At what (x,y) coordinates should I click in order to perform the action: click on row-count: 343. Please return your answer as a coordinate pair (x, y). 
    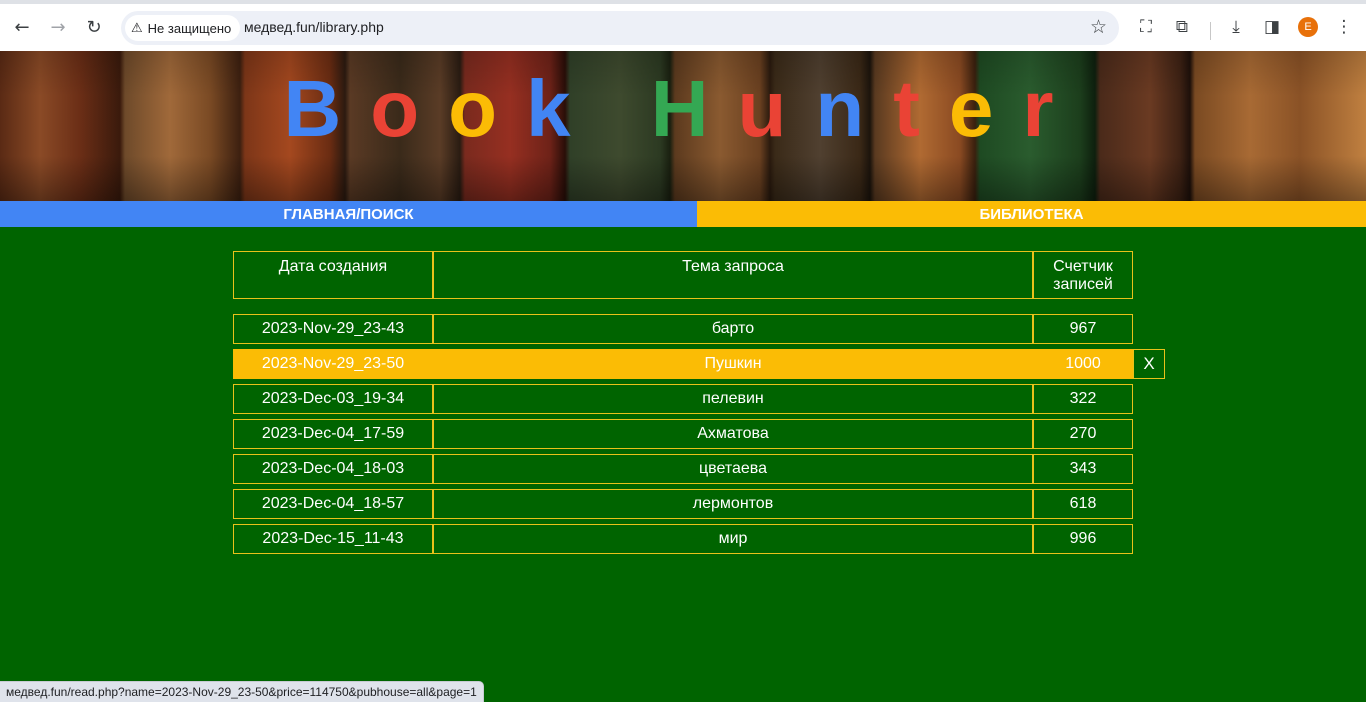
    Looking at the image, I should click on (1083, 469).